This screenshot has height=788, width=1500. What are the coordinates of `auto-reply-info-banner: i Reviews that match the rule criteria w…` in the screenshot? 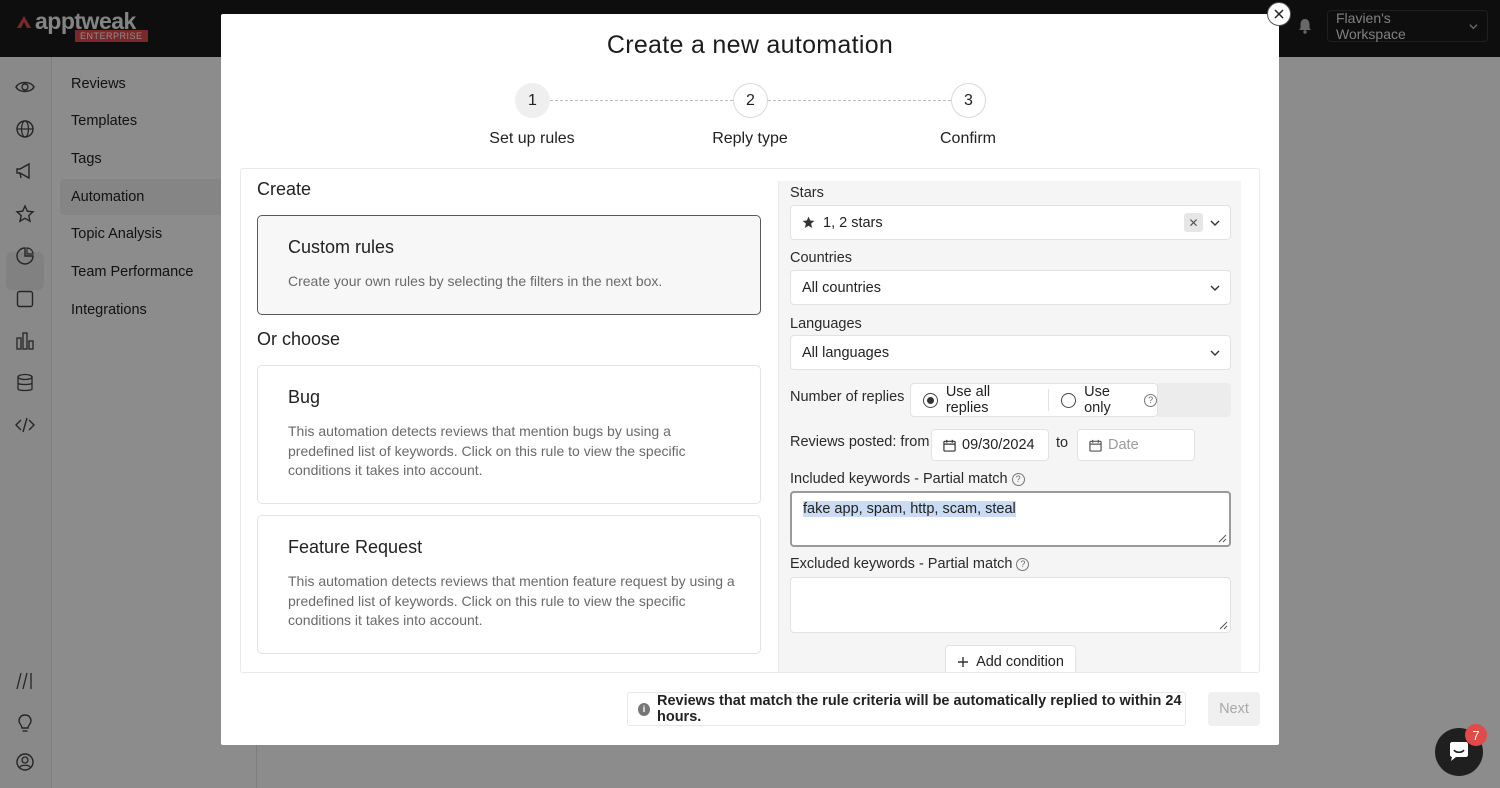 It's located at (906, 709).